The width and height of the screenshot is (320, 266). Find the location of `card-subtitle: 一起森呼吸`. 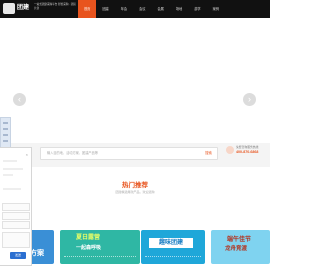

card-subtitle: 一起森呼吸 is located at coordinates (89, 248).